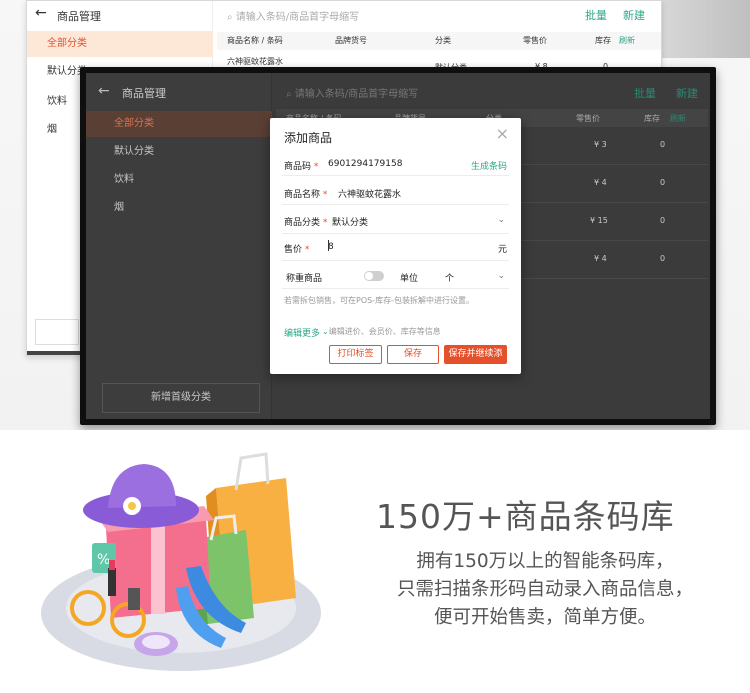 The image size is (750, 693). What do you see at coordinates (57, 332) in the screenshot?
I see `back-sidebar-input` at bounding box center [57, 332].